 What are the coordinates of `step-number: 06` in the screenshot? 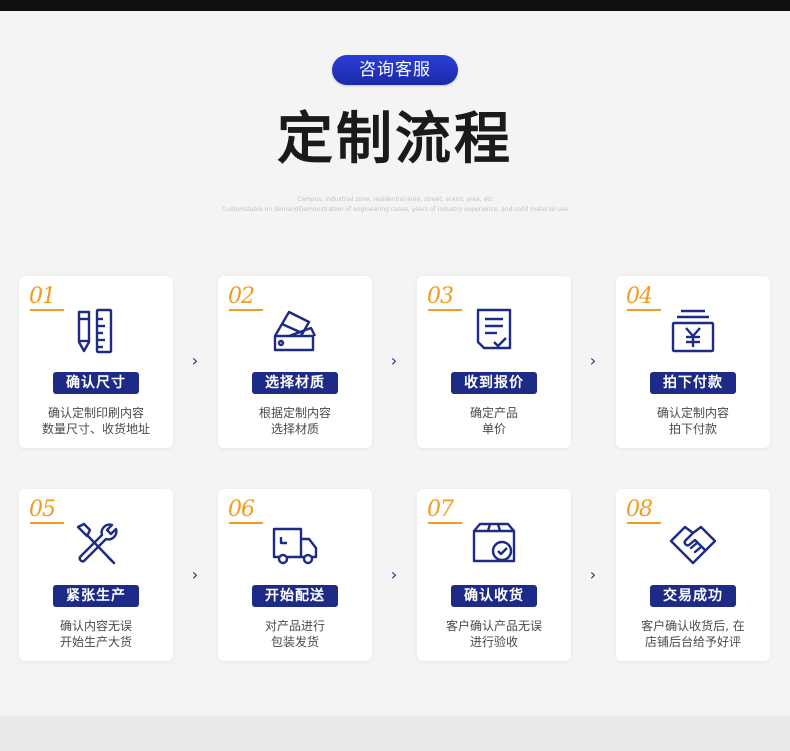 It's located at (241, 509).